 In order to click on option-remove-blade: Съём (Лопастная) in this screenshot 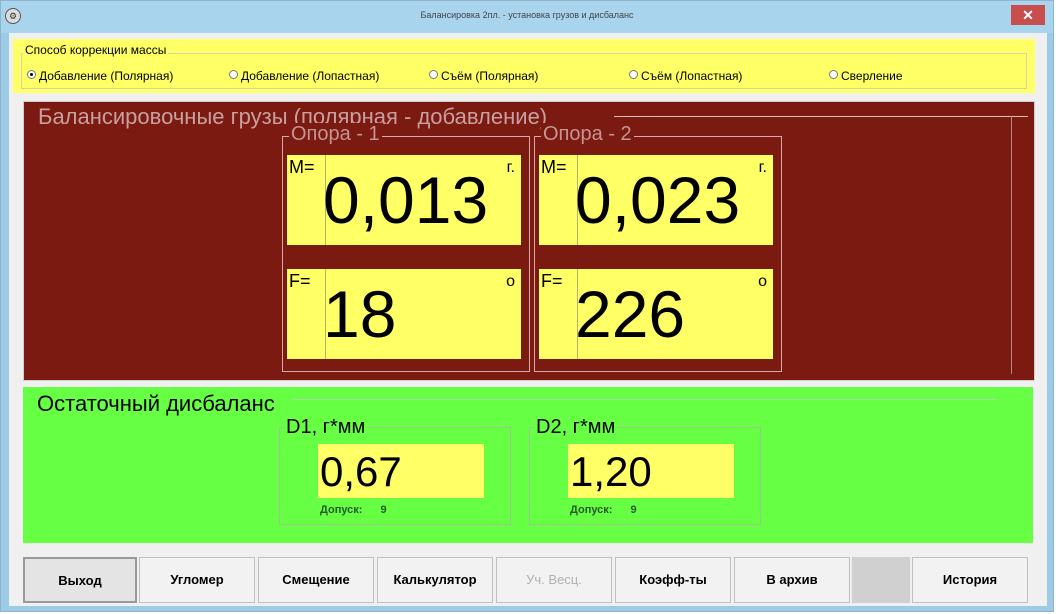, I will do `click(685, 76)`.